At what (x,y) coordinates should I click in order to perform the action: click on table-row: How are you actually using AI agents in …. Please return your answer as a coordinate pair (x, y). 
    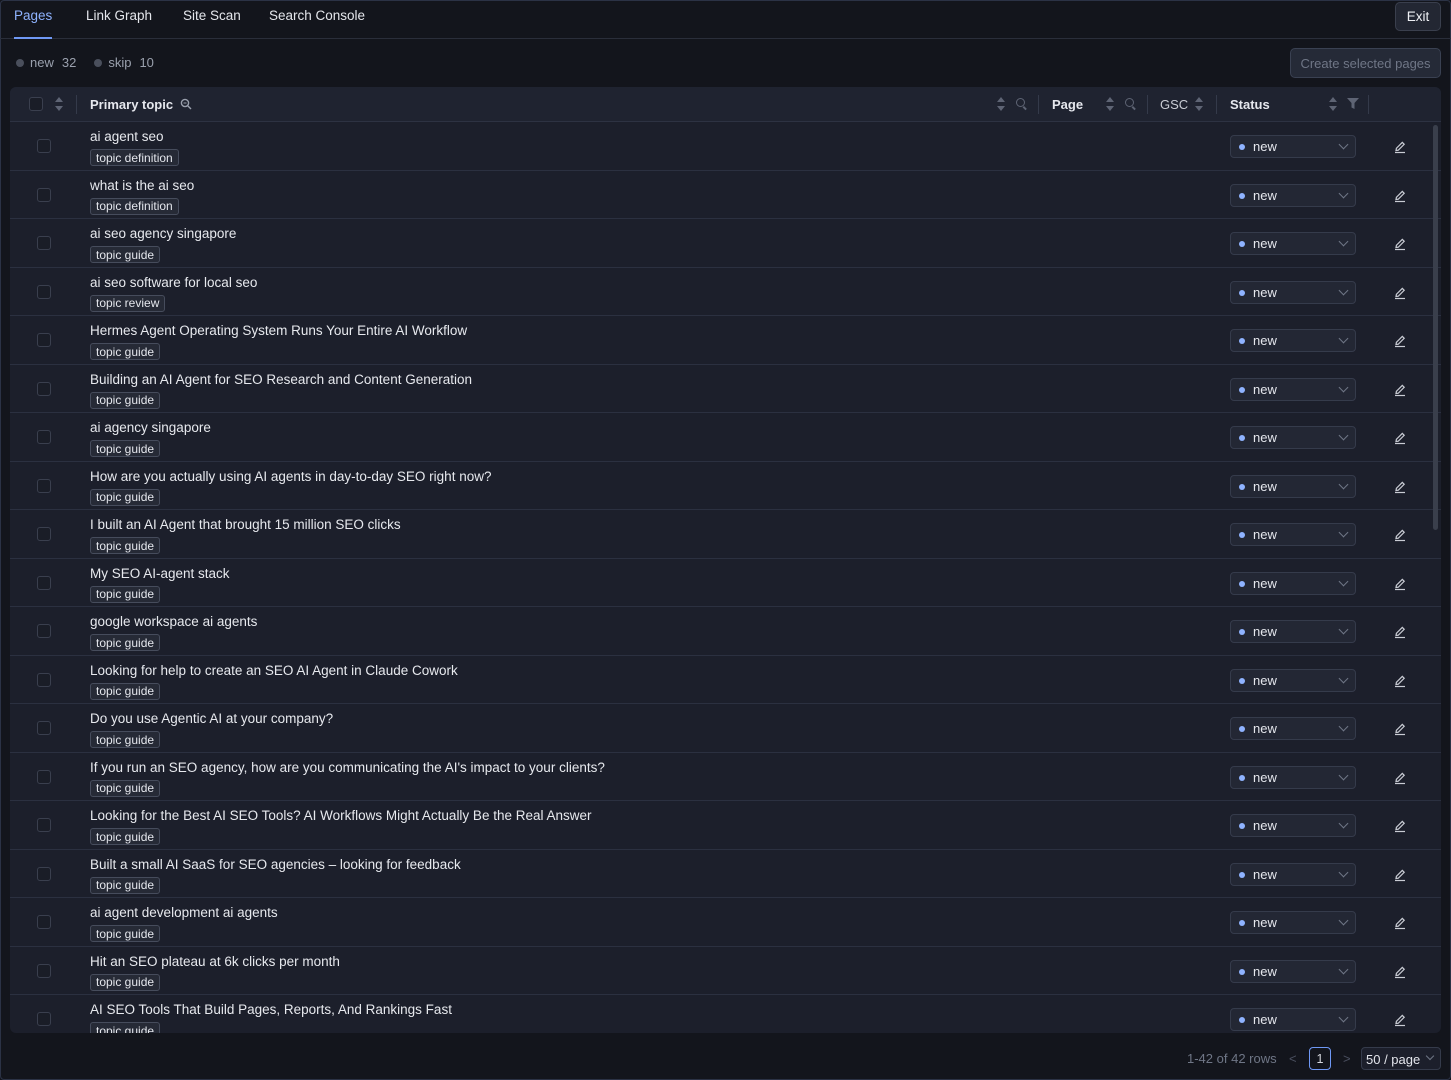
    Looking at the image, I should click on (725, 486).